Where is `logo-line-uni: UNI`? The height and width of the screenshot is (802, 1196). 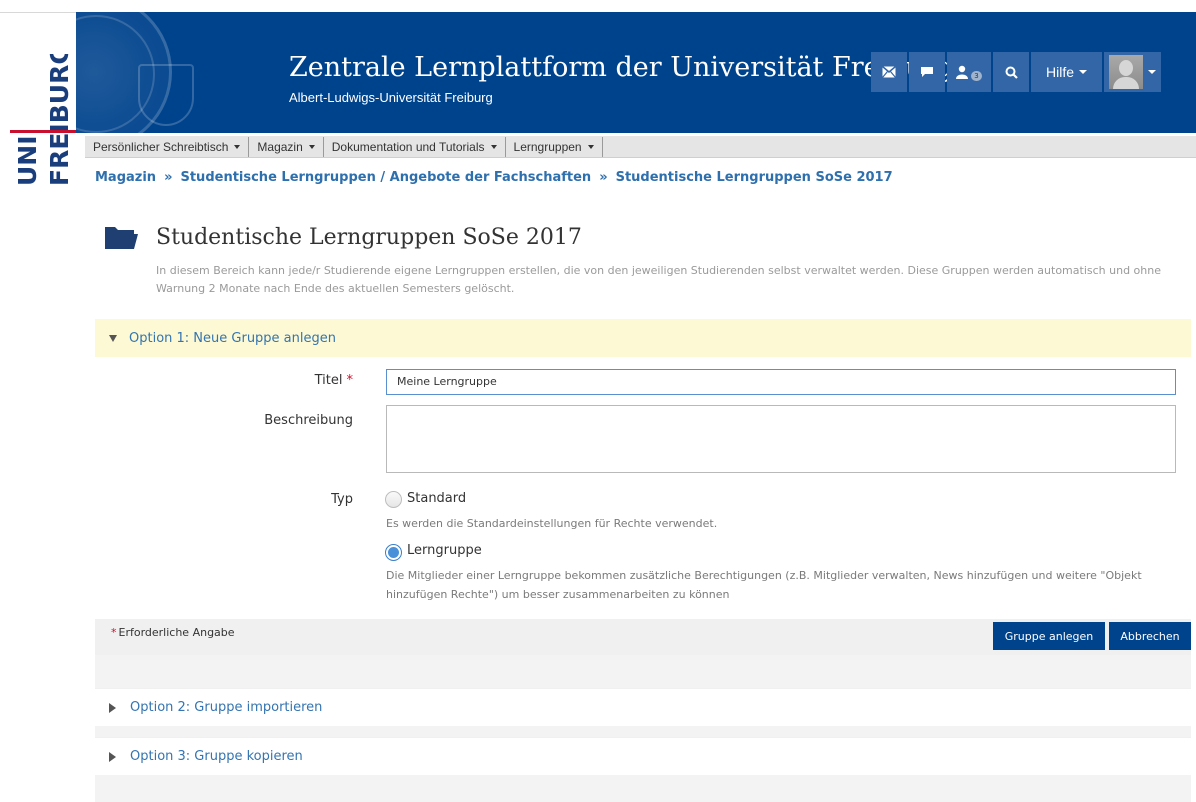 logo-line-uni: UNI is located at coordinates (27, 160).